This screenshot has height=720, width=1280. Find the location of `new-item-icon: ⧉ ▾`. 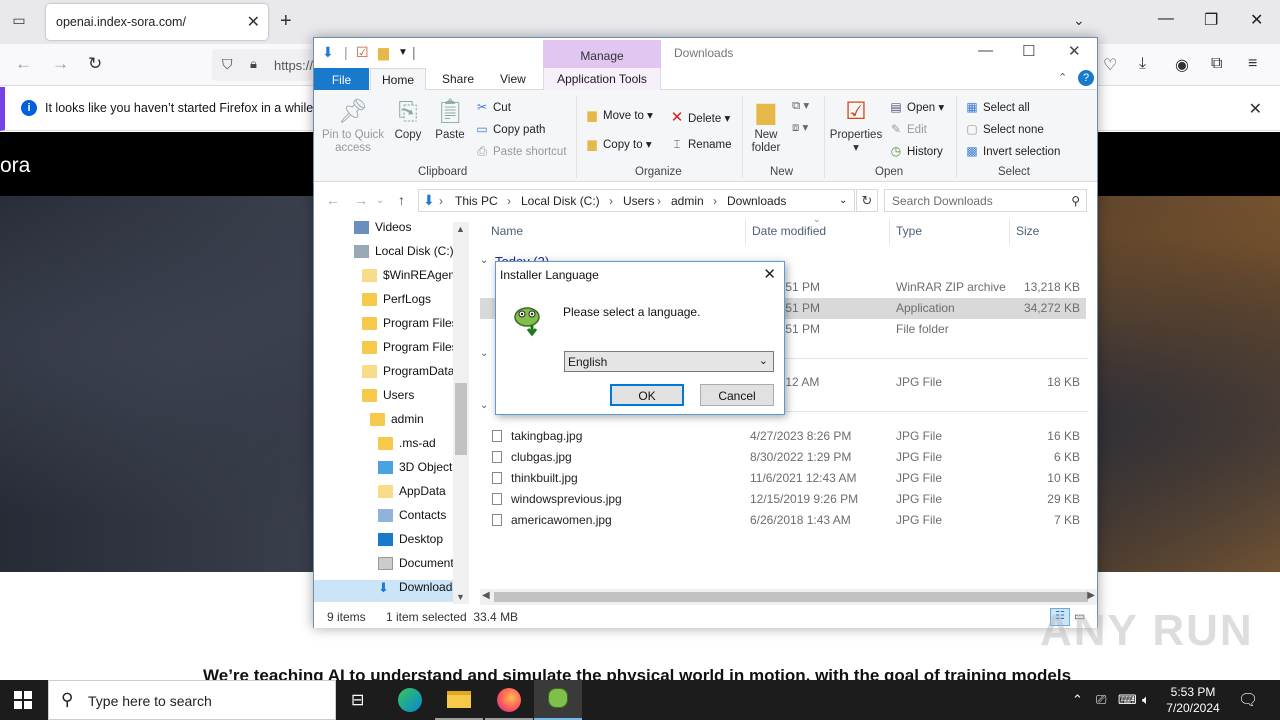

new-item-icon: ⧉ ▾ is located at coordinates (800, 105).